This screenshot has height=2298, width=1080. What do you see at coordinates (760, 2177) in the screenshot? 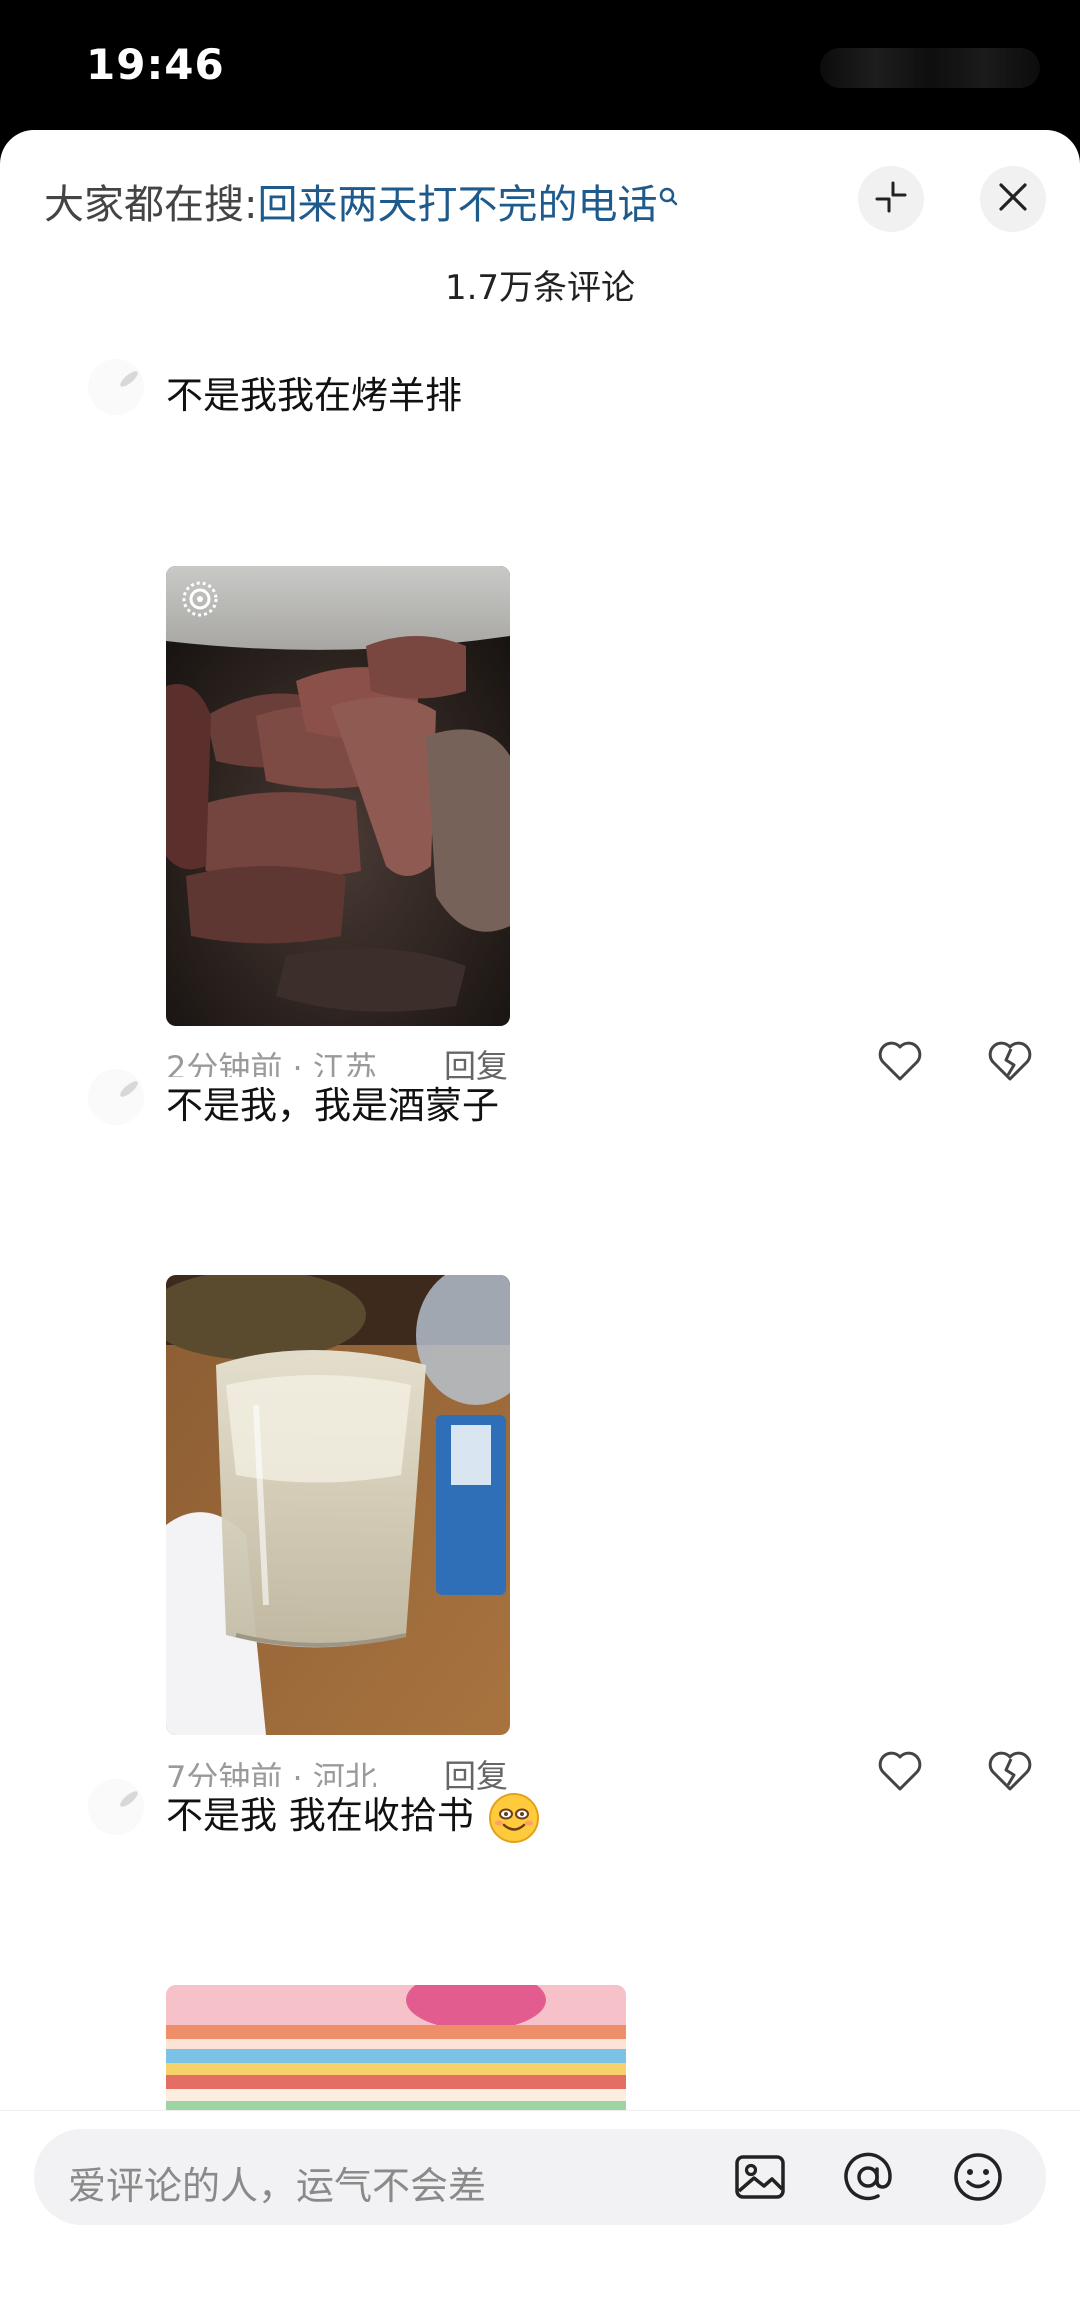
I see `image-icon` at bounding box center [760, 2177].